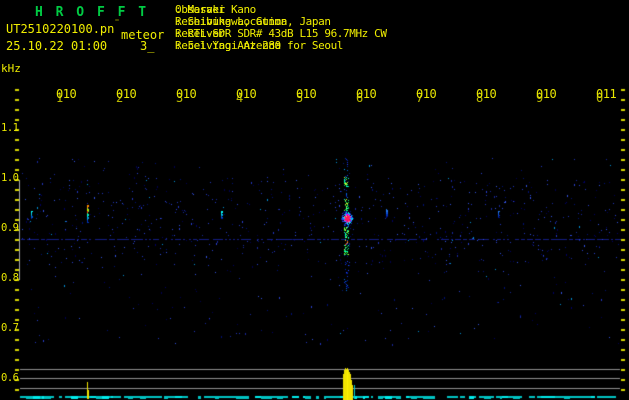  Describe the element at coordinates (186, 96) in the screenshot. I see `time-label: 010 3` at that location.